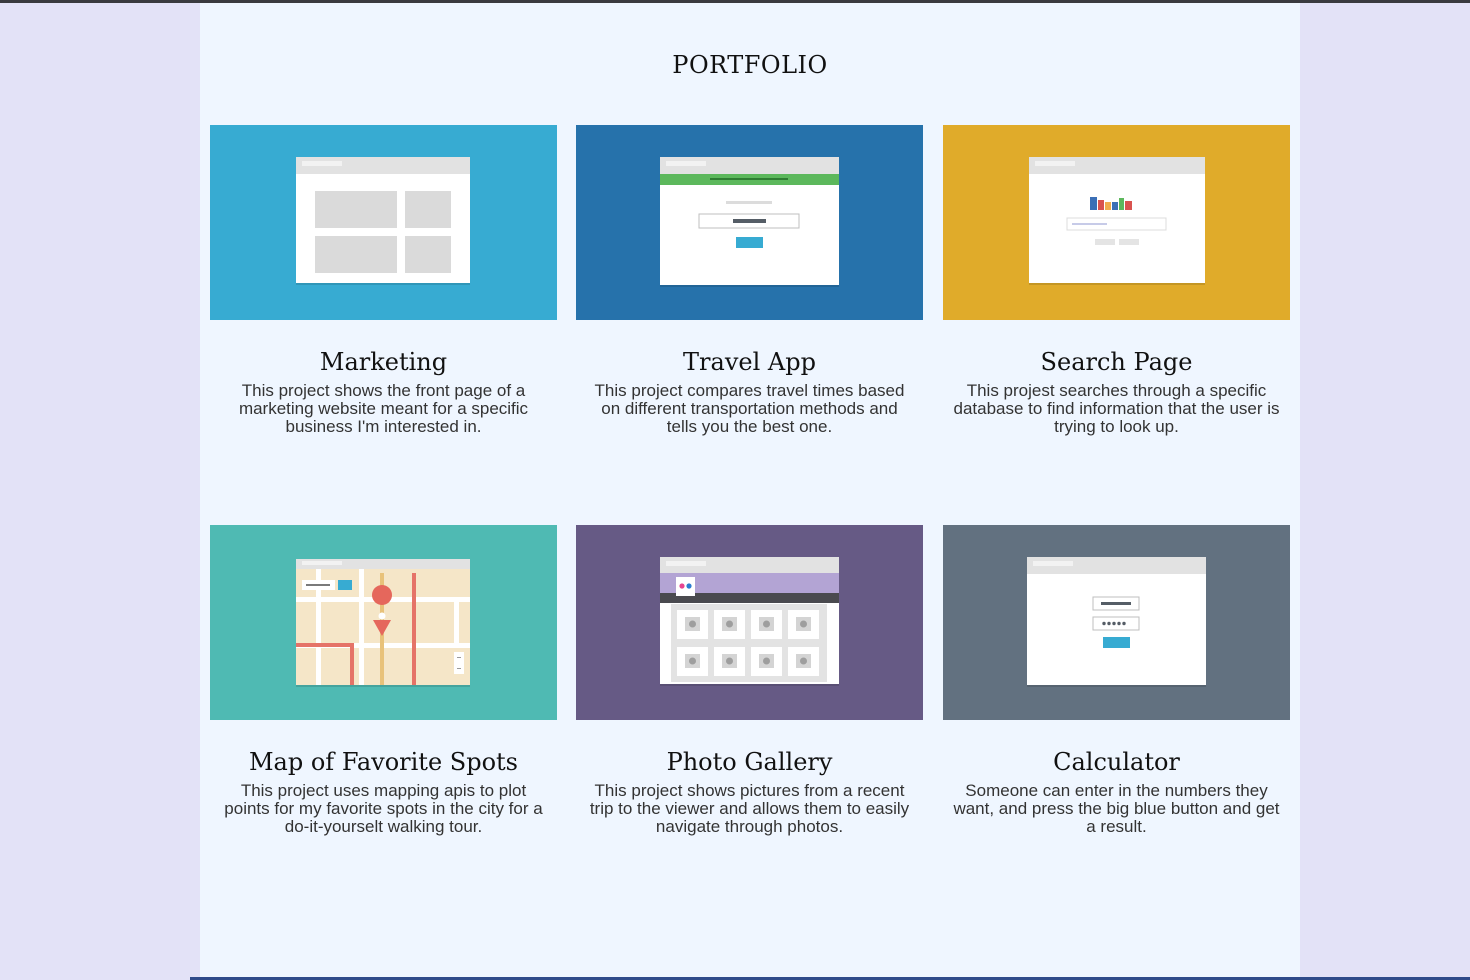 Image resolution: width=1470 pixels, height=980 pixels. I want to click on calculator-wireframe-icon, so click(1116, 622).